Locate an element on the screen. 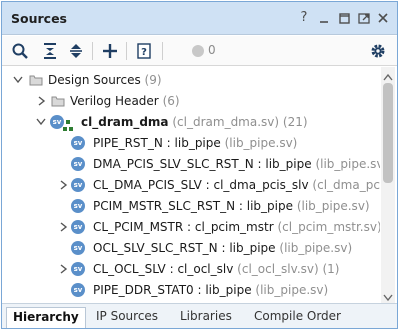  tree-item-label: PCIM_MSTR_SLC_RST_N : lib_pipe is located at coordinates (193, 206).